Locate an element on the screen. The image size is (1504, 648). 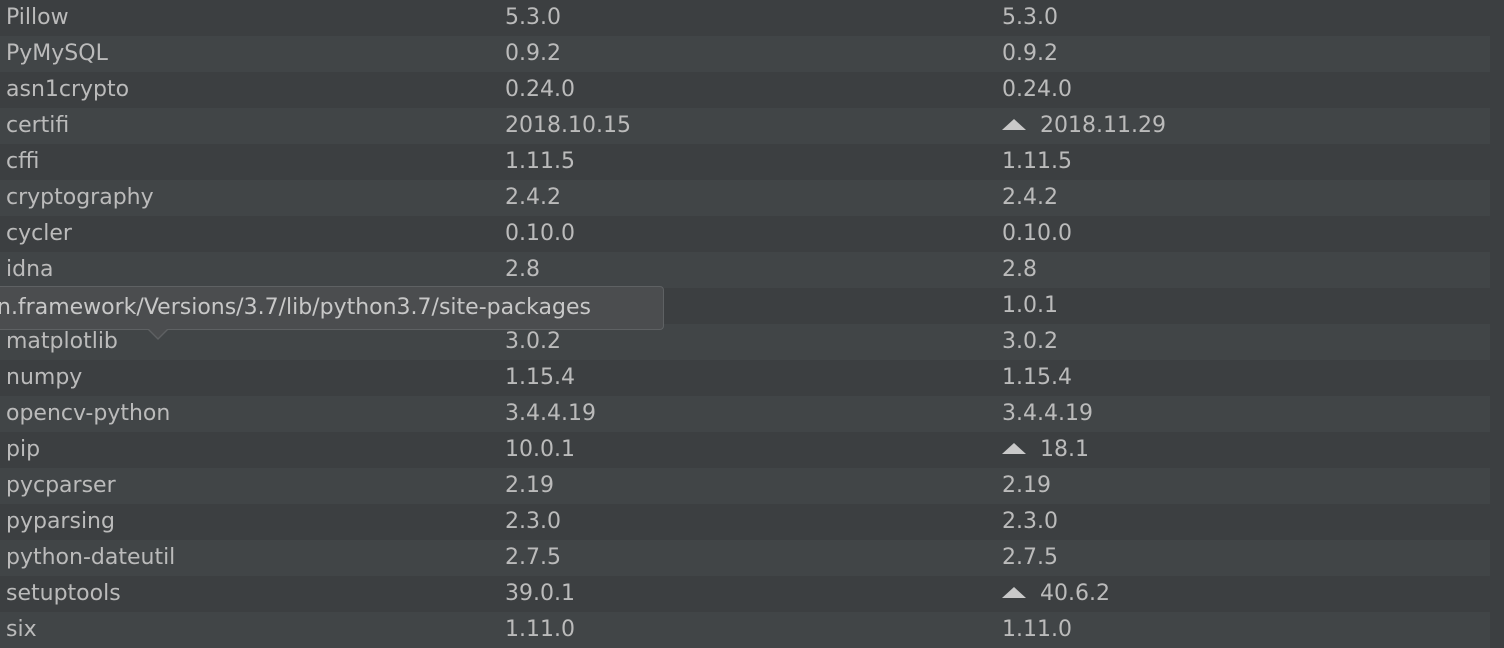
table-row: python-dateutil 2.7.5 2.7.5 is located at coordinates (745, 558).